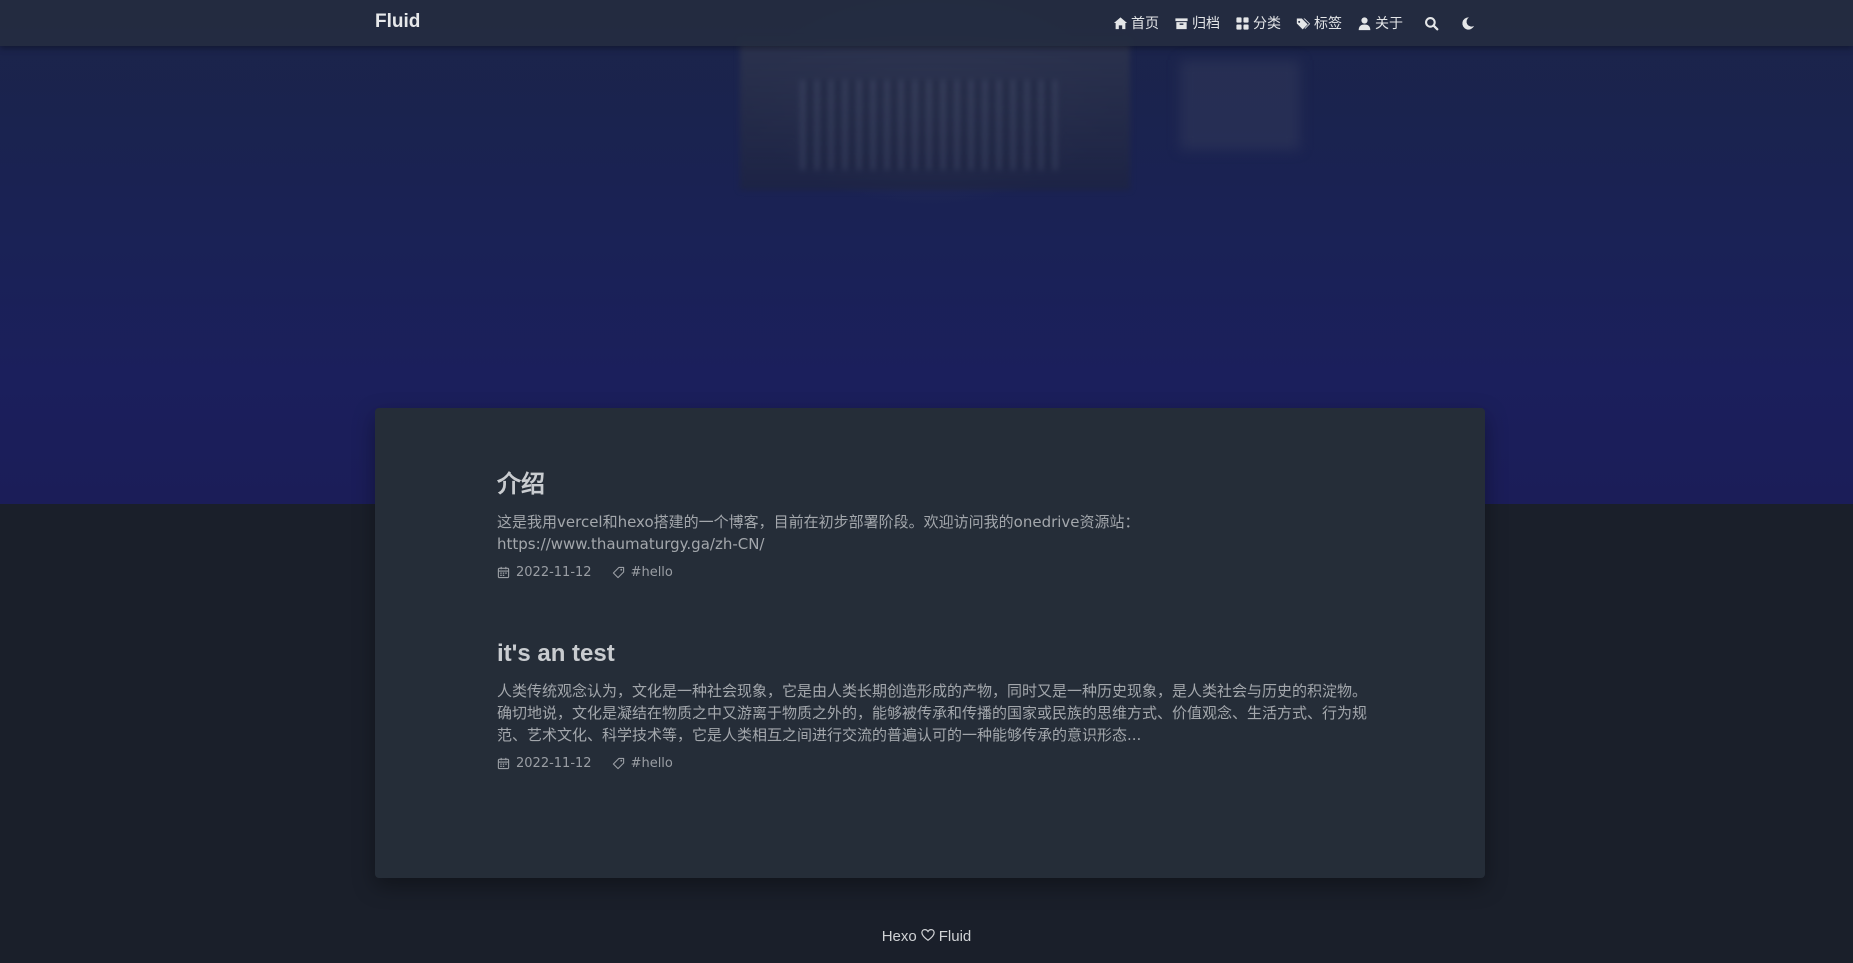 The width and height of the screenshot is (1853, 963). I want to click on theme-toggle-button, so click(1467, 23).